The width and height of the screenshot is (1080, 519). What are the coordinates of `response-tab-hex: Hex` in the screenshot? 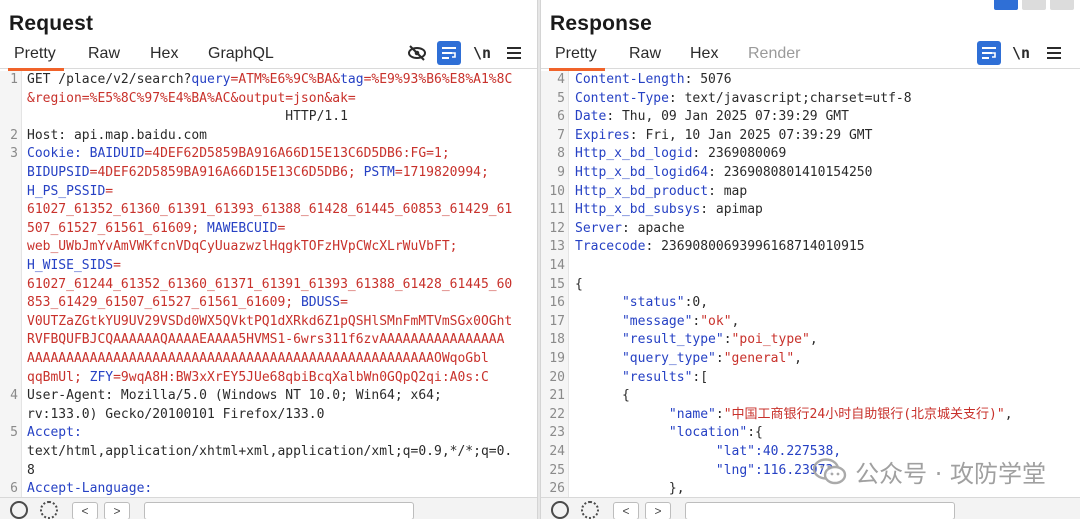 It's located at (704, 57).